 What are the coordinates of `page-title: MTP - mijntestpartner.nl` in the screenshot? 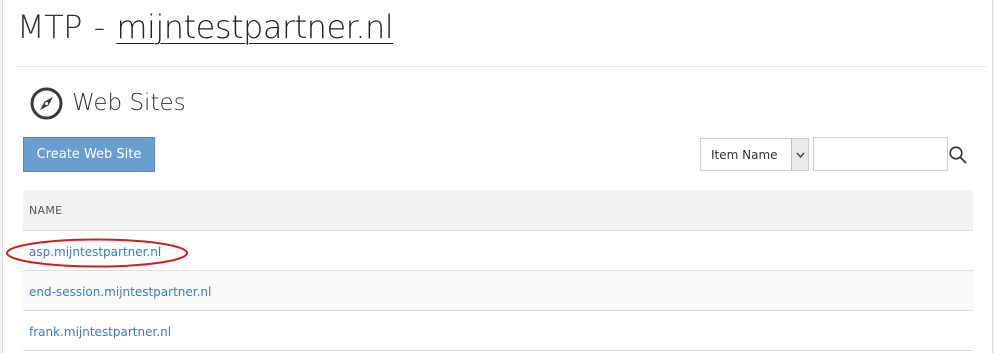 It's located at (205, 27).